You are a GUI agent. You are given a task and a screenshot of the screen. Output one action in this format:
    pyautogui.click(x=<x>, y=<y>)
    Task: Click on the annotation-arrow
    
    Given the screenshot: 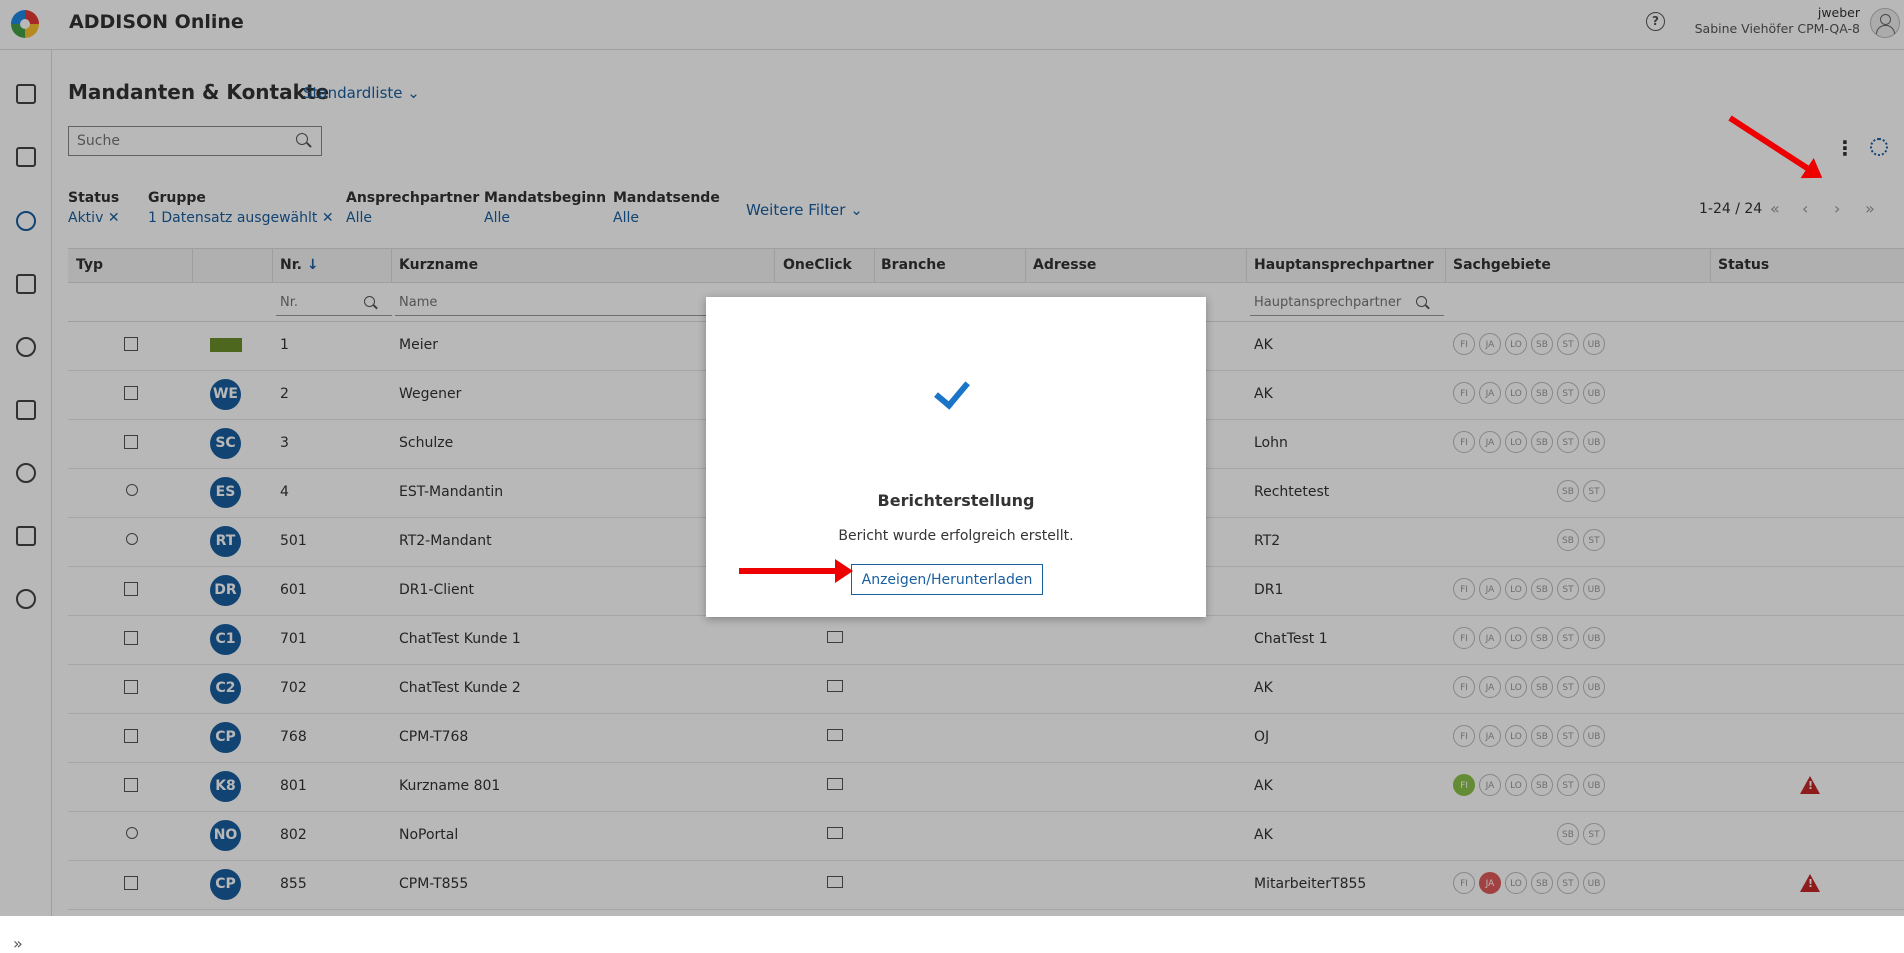 What is the action you would take?
    pyautogui.click(x=796, y=571)
    